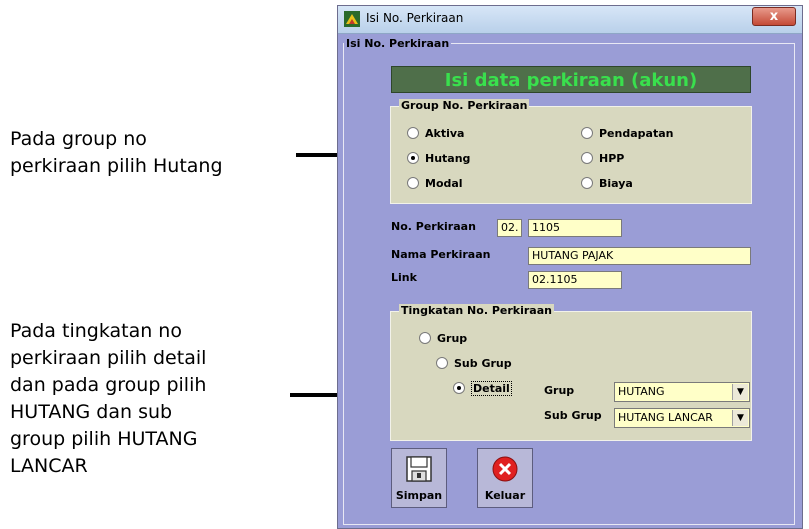 The image size is (809, 529). Describe the element at coordinates (612, 158) in the screenshot. I see `radio-label: HPP` at that location.